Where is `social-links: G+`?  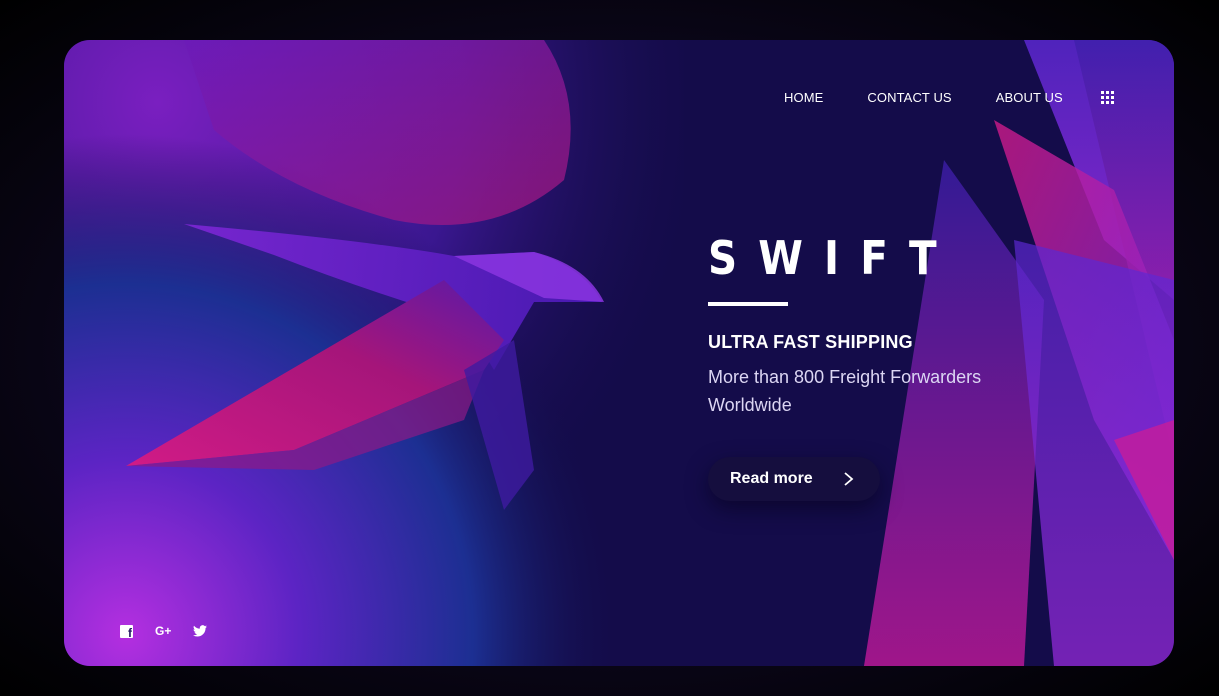 social-links: G+ is located at coordinates (174, 632).